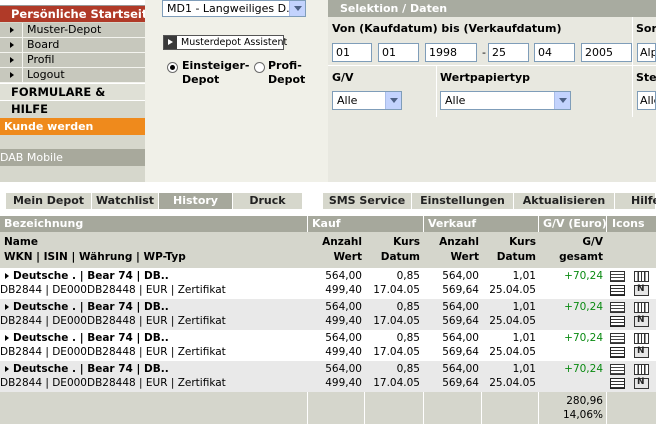 This screenshot has height=424, width=656. I want to click on to-year-input: 2005, so click(606, 52).